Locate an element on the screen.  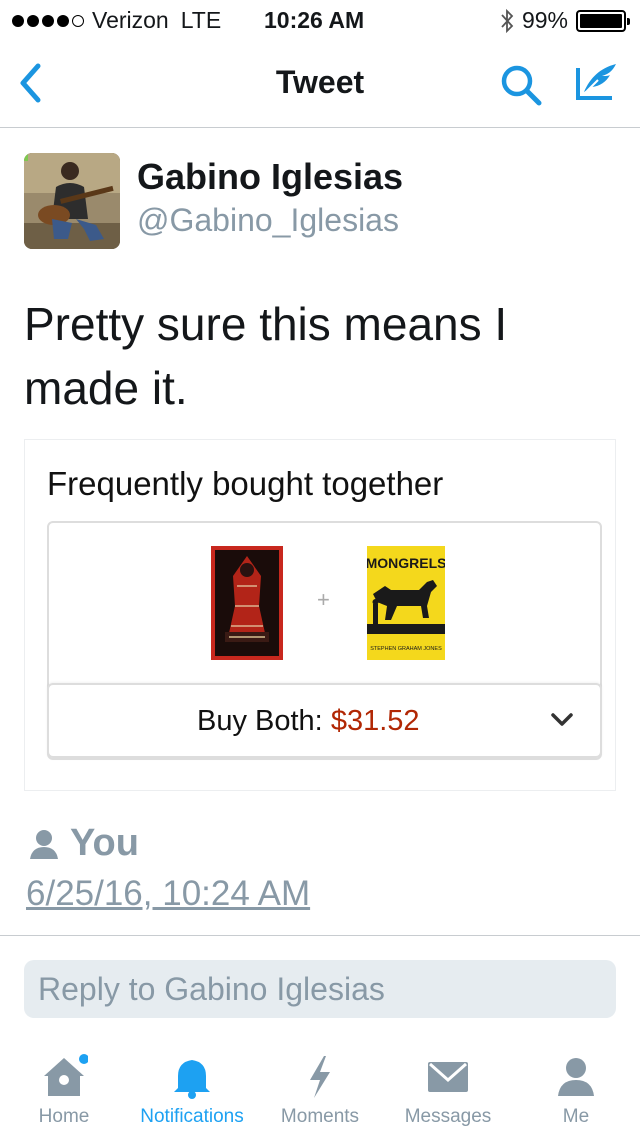
book-cover-2: MONGRELS STEPHEN GRAHAM JONES is located at coordinates (406, 603).